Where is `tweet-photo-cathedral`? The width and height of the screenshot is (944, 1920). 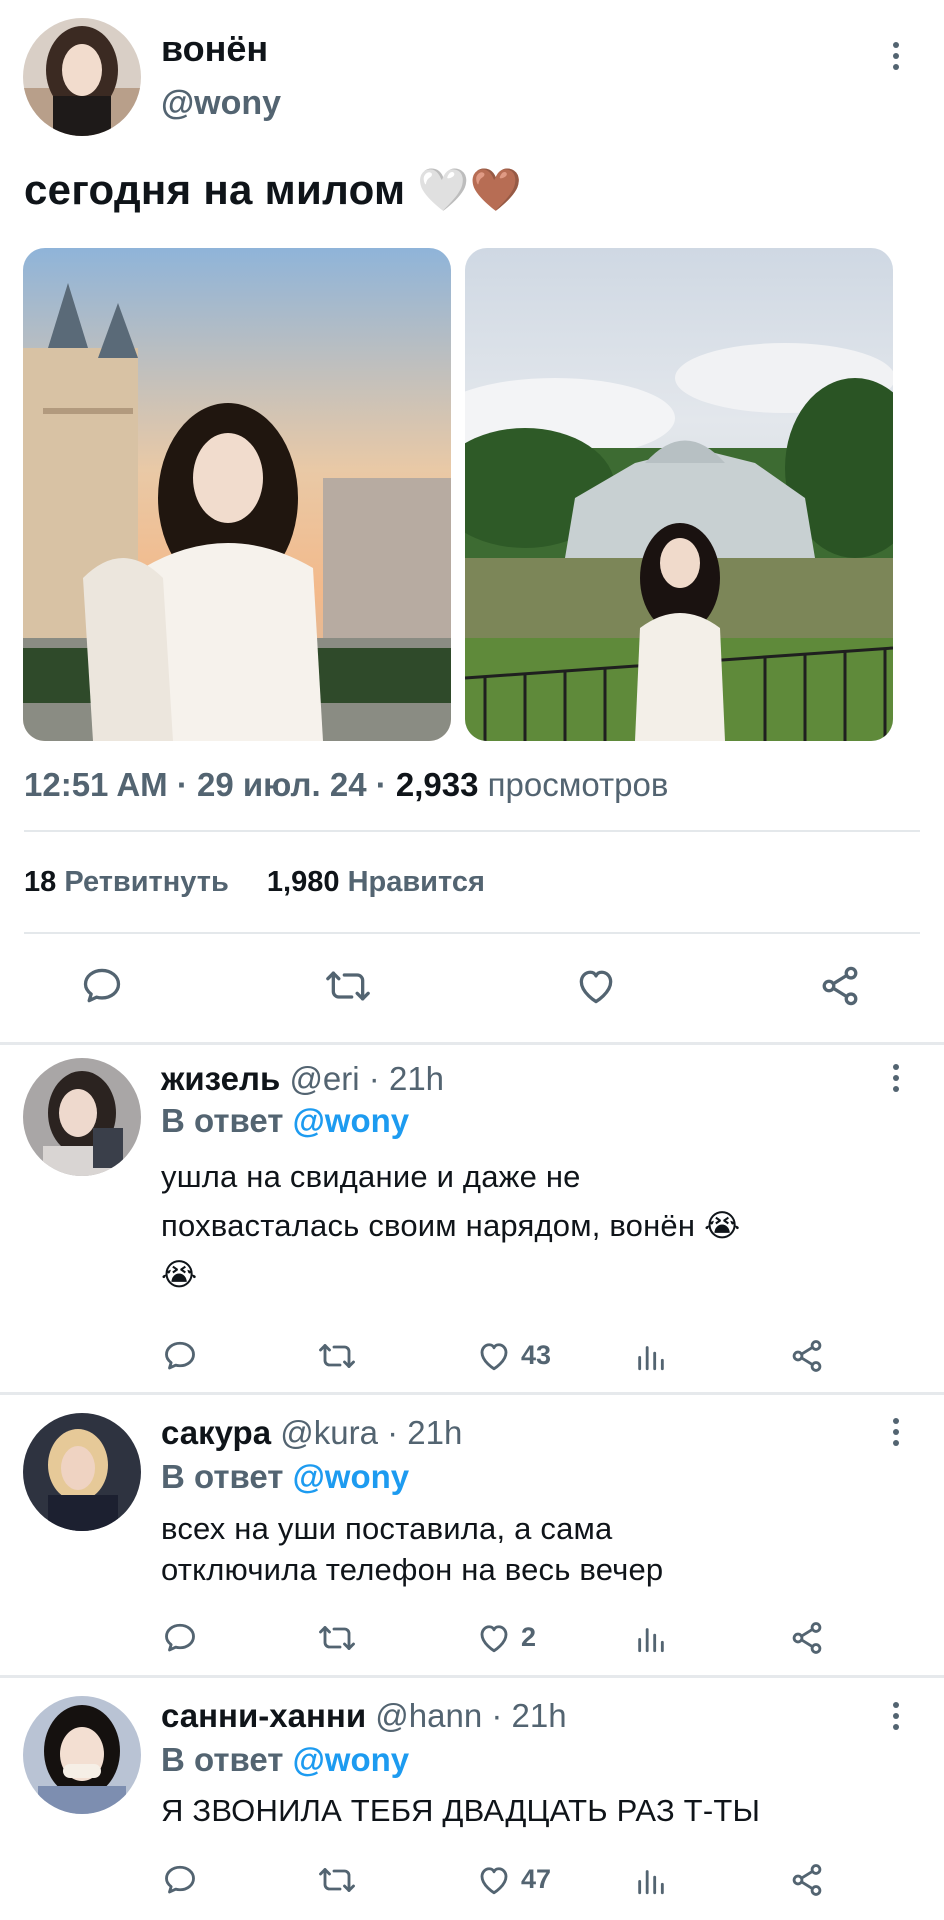 tweet-photo-cathedral is located at coordinates (237, 494).